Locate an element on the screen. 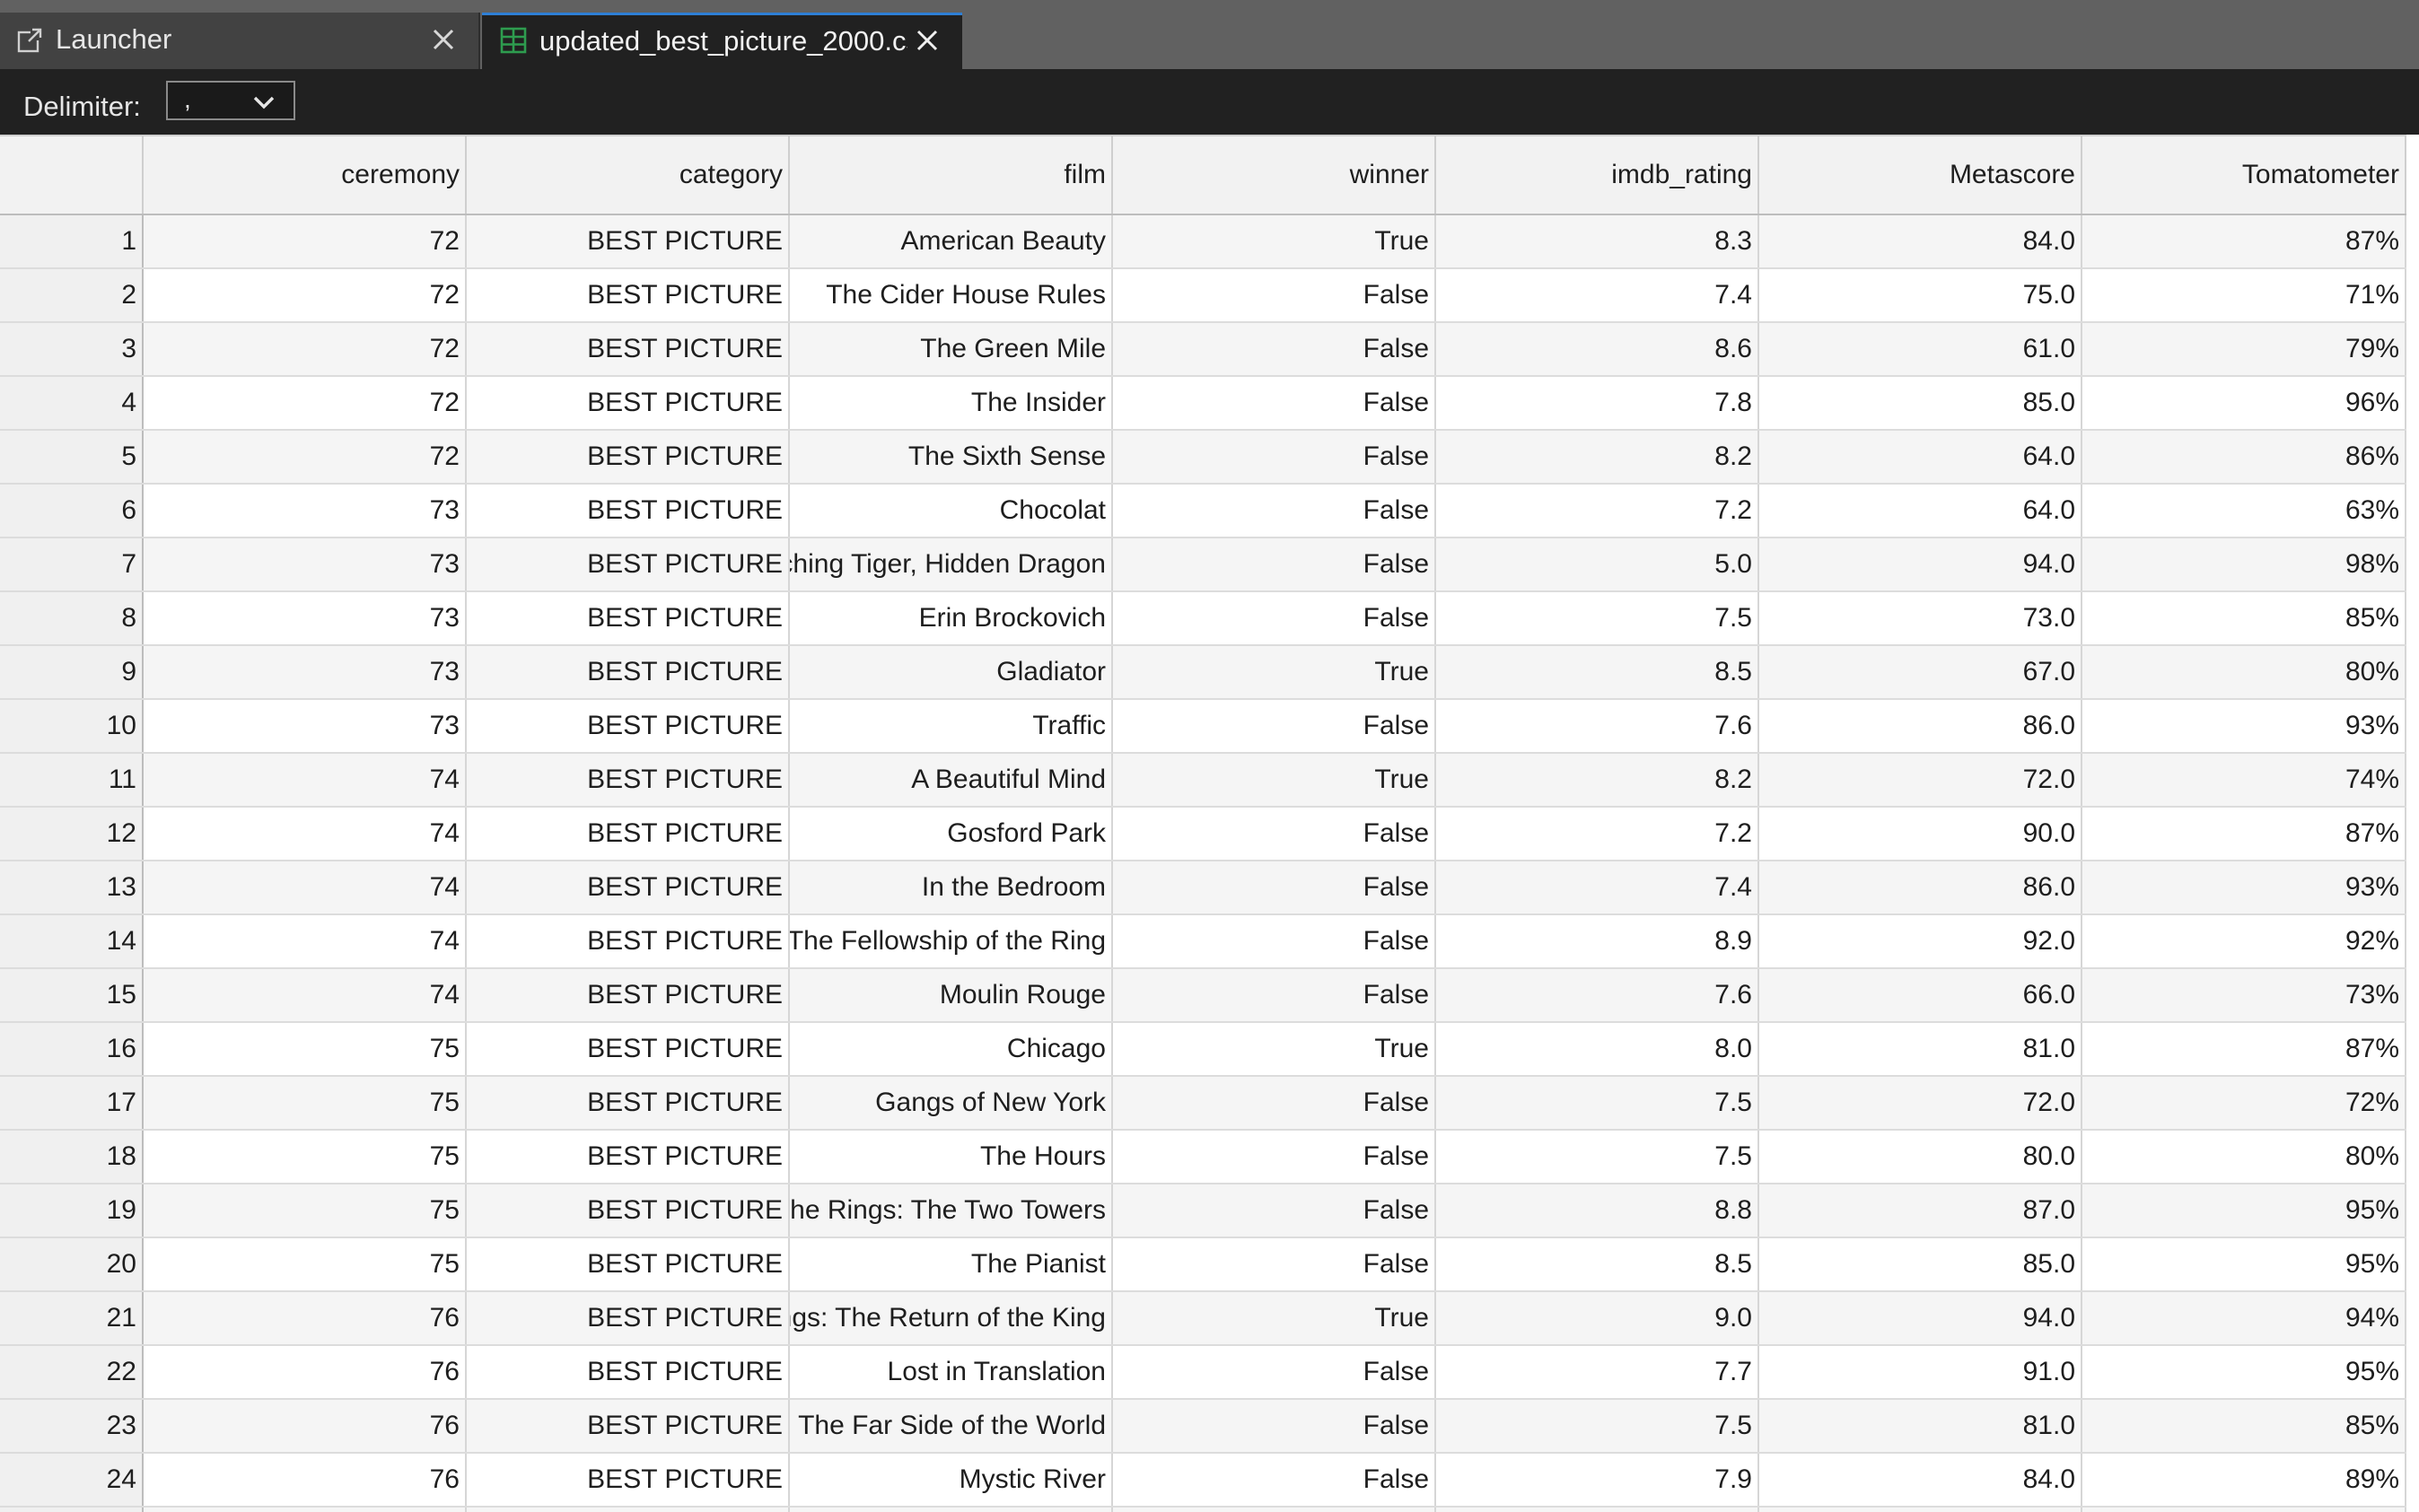  table-cell: 80% is located at coordinates (2244, 672).